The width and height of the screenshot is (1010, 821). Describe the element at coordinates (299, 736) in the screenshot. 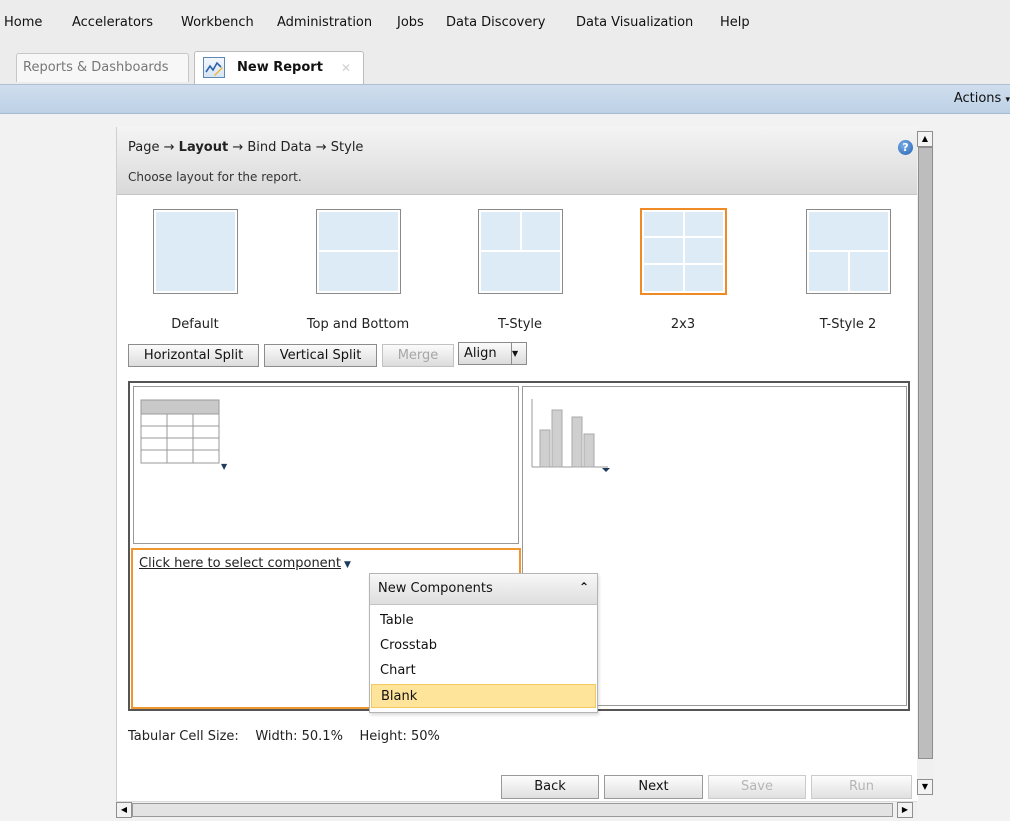

I see `cell-width: Width: 50.1%` at that location.